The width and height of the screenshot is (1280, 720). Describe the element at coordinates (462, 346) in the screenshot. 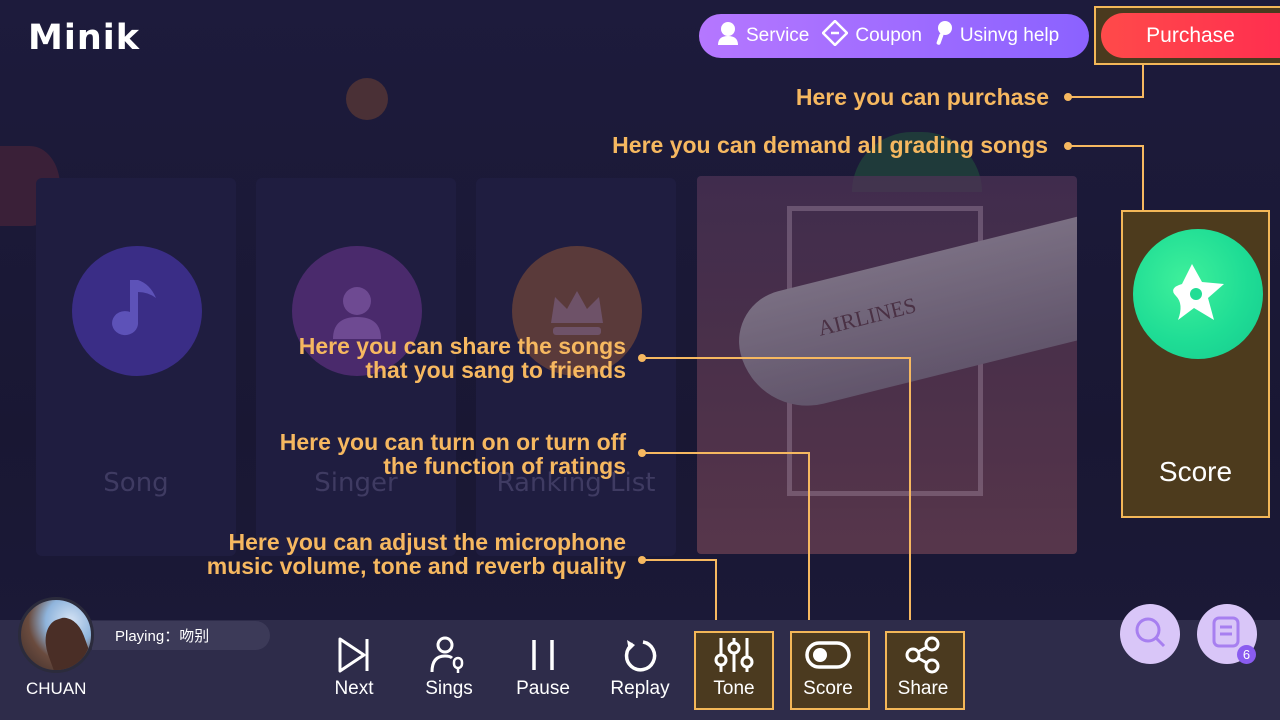

I see `annotation-share-line1: Here you can share the songs` at that location.